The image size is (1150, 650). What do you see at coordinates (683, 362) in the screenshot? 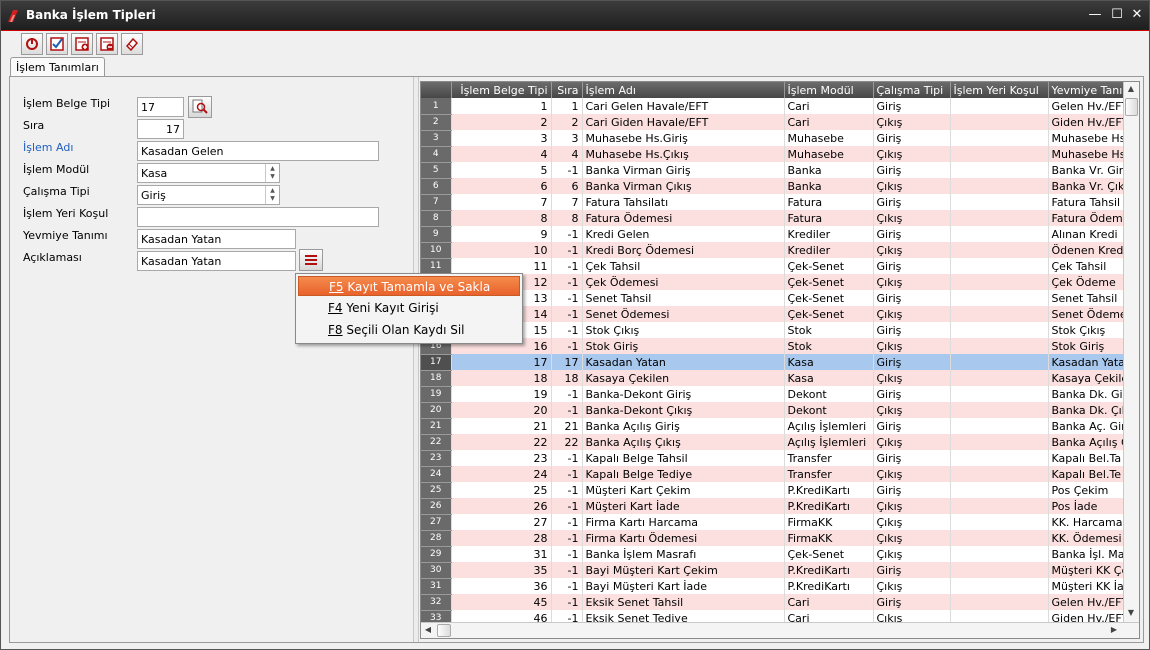
I see `table-cell: Kasadan Yatan` at bounding box center [683, 362].